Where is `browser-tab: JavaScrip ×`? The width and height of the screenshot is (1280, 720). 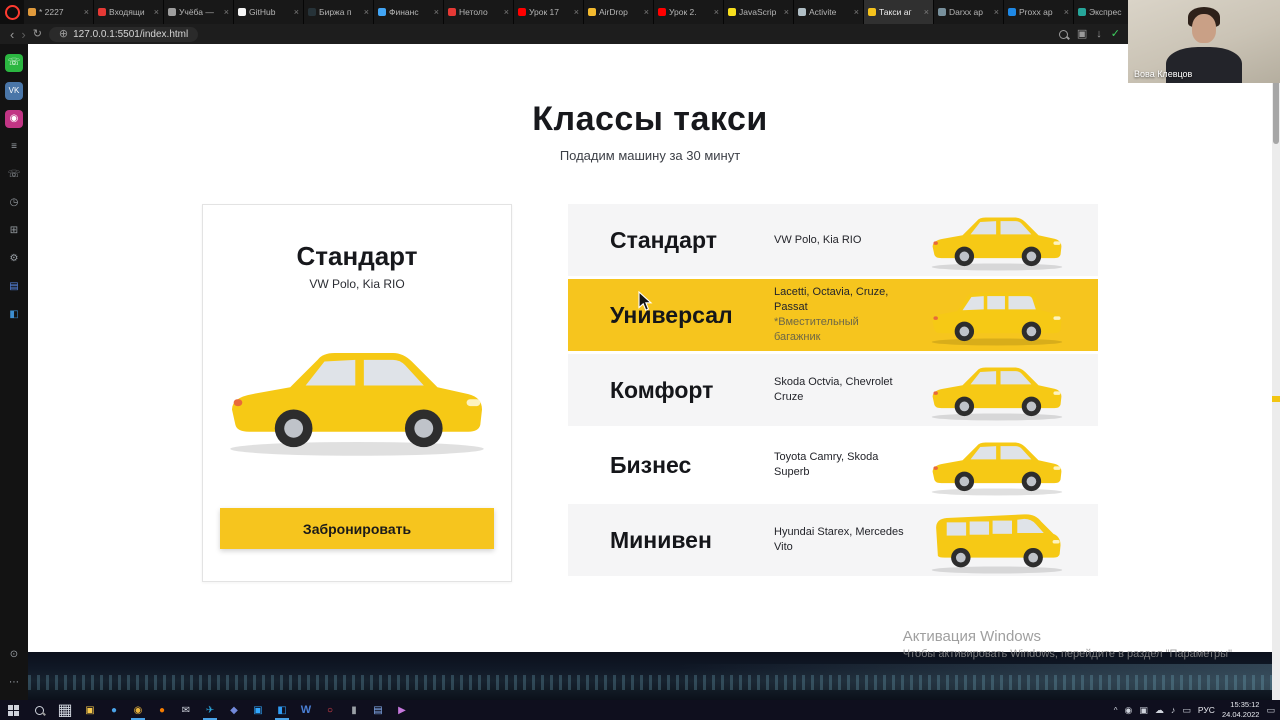 browser-tab: JavaScrip × is located at coordinates (759, 12).